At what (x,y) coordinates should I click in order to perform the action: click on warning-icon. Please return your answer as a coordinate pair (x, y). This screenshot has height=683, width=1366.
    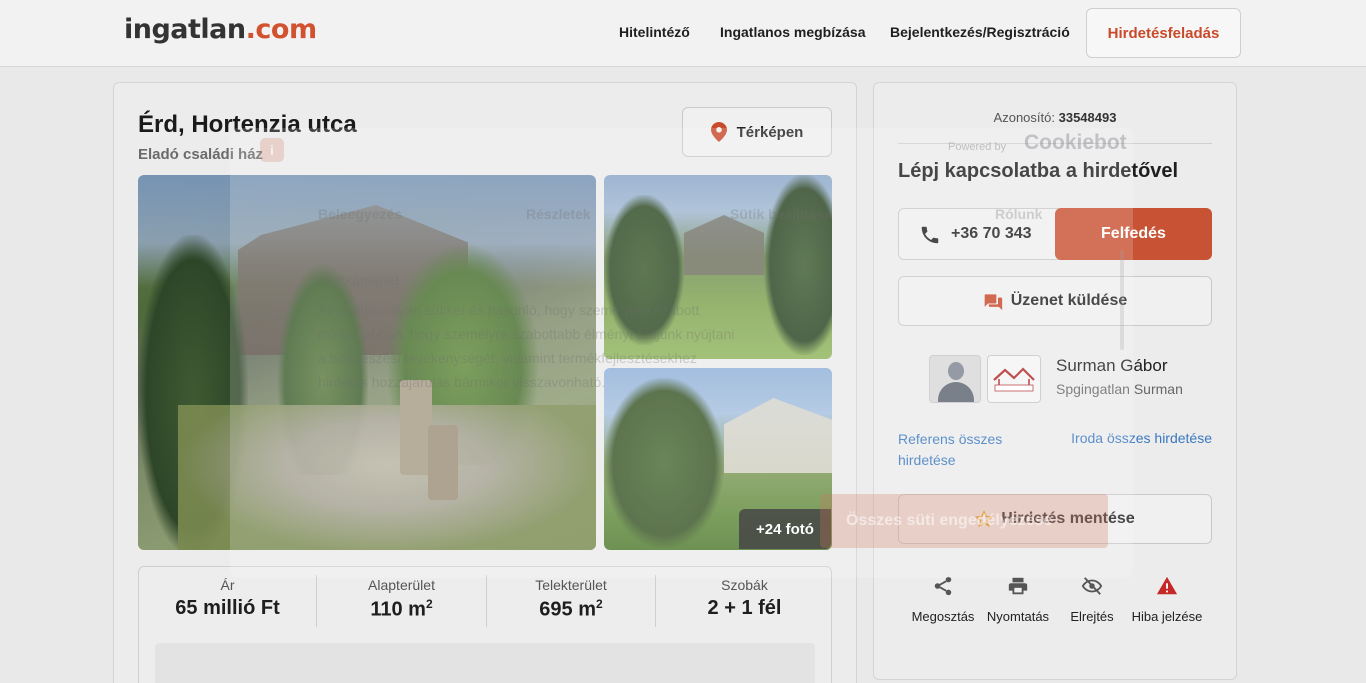
    Looking at the image, I should click on (1167, 585).